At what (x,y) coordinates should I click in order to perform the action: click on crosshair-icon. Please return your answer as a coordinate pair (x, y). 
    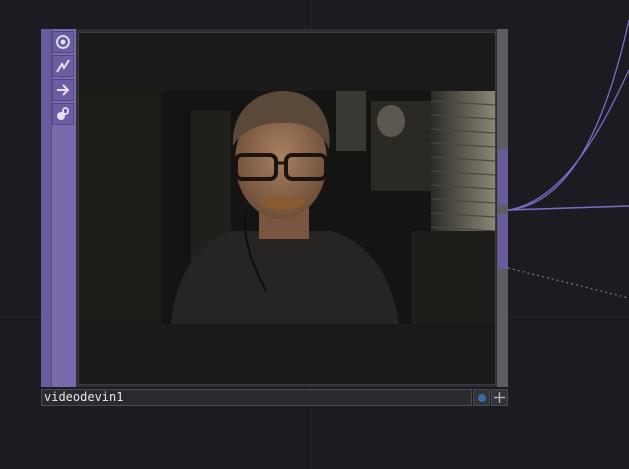
    Looking at the image, I should click on (499, 397).